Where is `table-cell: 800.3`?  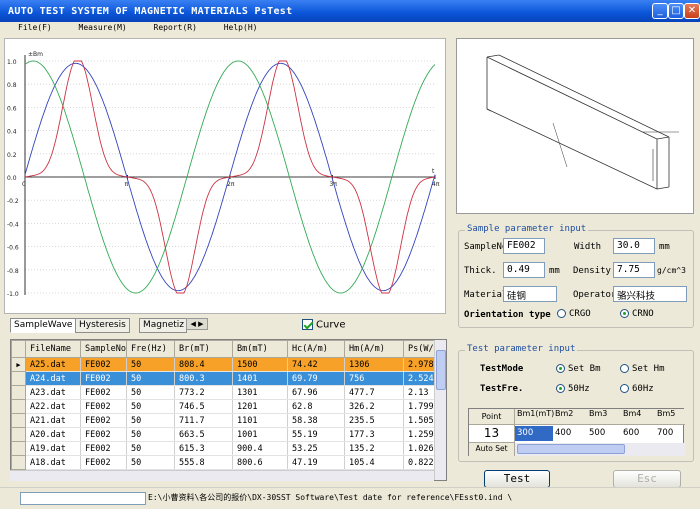
table-cell: 800.3 is located at coordinates (203, 378).